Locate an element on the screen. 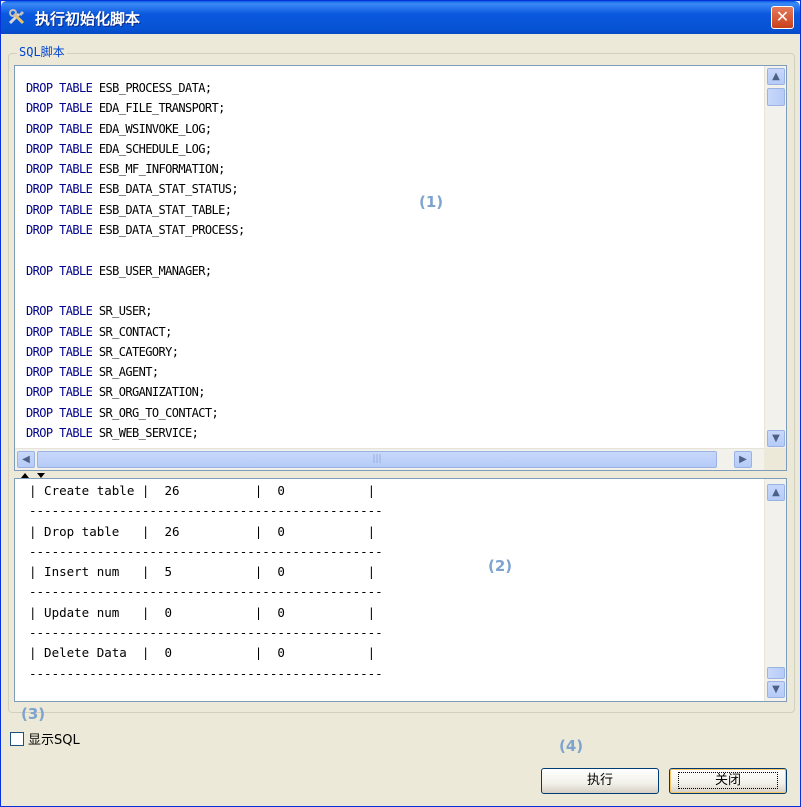 The height and width of the screenshot is (807, 801). horizontal-scroll-thumb: ||| is located at coordinates (377, 459).